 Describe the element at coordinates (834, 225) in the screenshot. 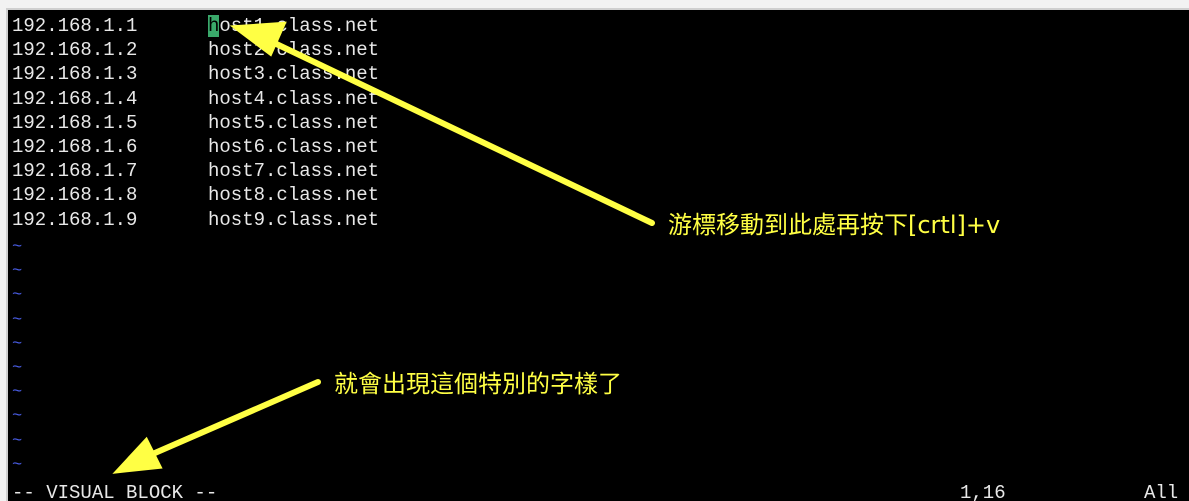

I see `annotation-top: 游標移動到此處再按下[crtl]+v` at that location.